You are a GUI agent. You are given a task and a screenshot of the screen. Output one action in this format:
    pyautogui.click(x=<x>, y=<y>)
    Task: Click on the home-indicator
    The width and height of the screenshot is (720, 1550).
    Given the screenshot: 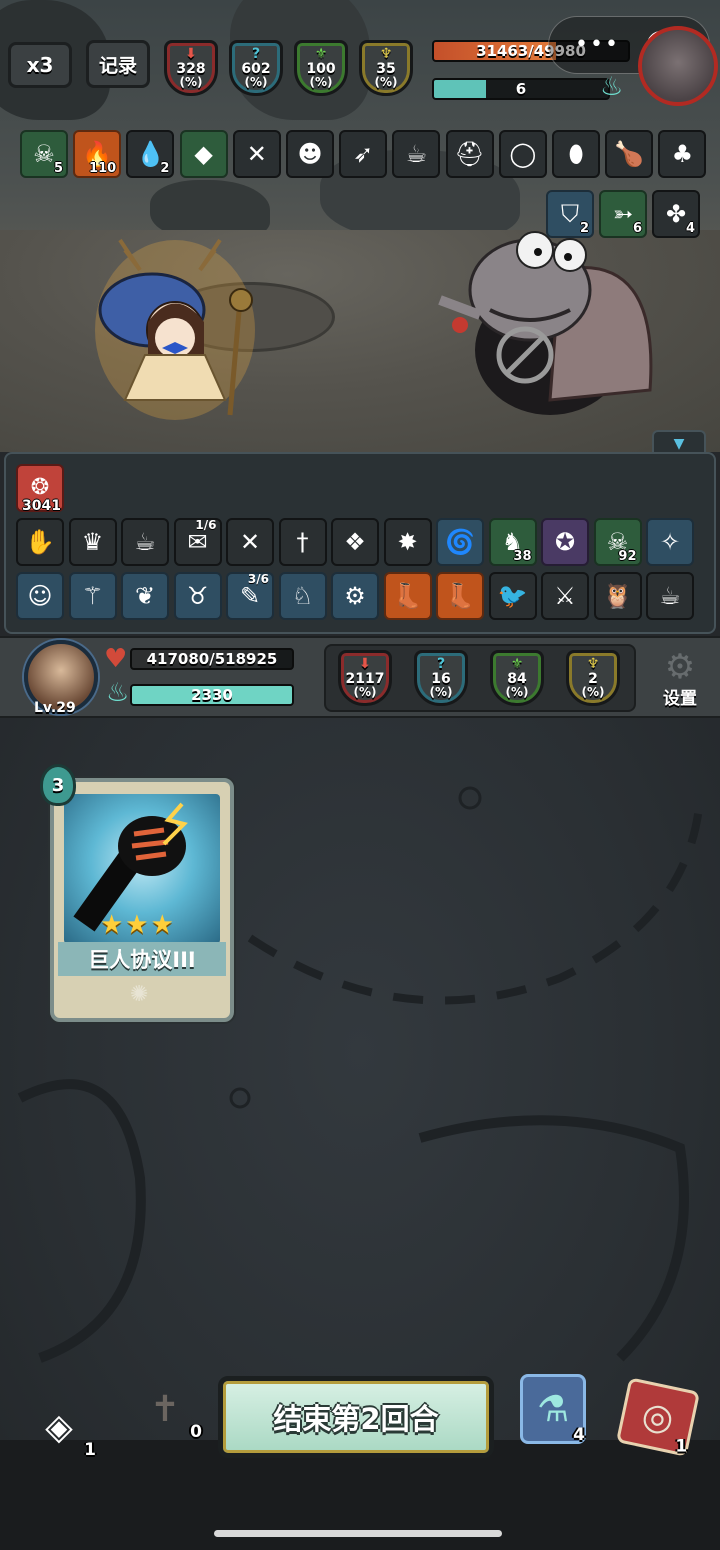 What is the action you would take?
    pyautogui.click(x=358, y=1533)
    